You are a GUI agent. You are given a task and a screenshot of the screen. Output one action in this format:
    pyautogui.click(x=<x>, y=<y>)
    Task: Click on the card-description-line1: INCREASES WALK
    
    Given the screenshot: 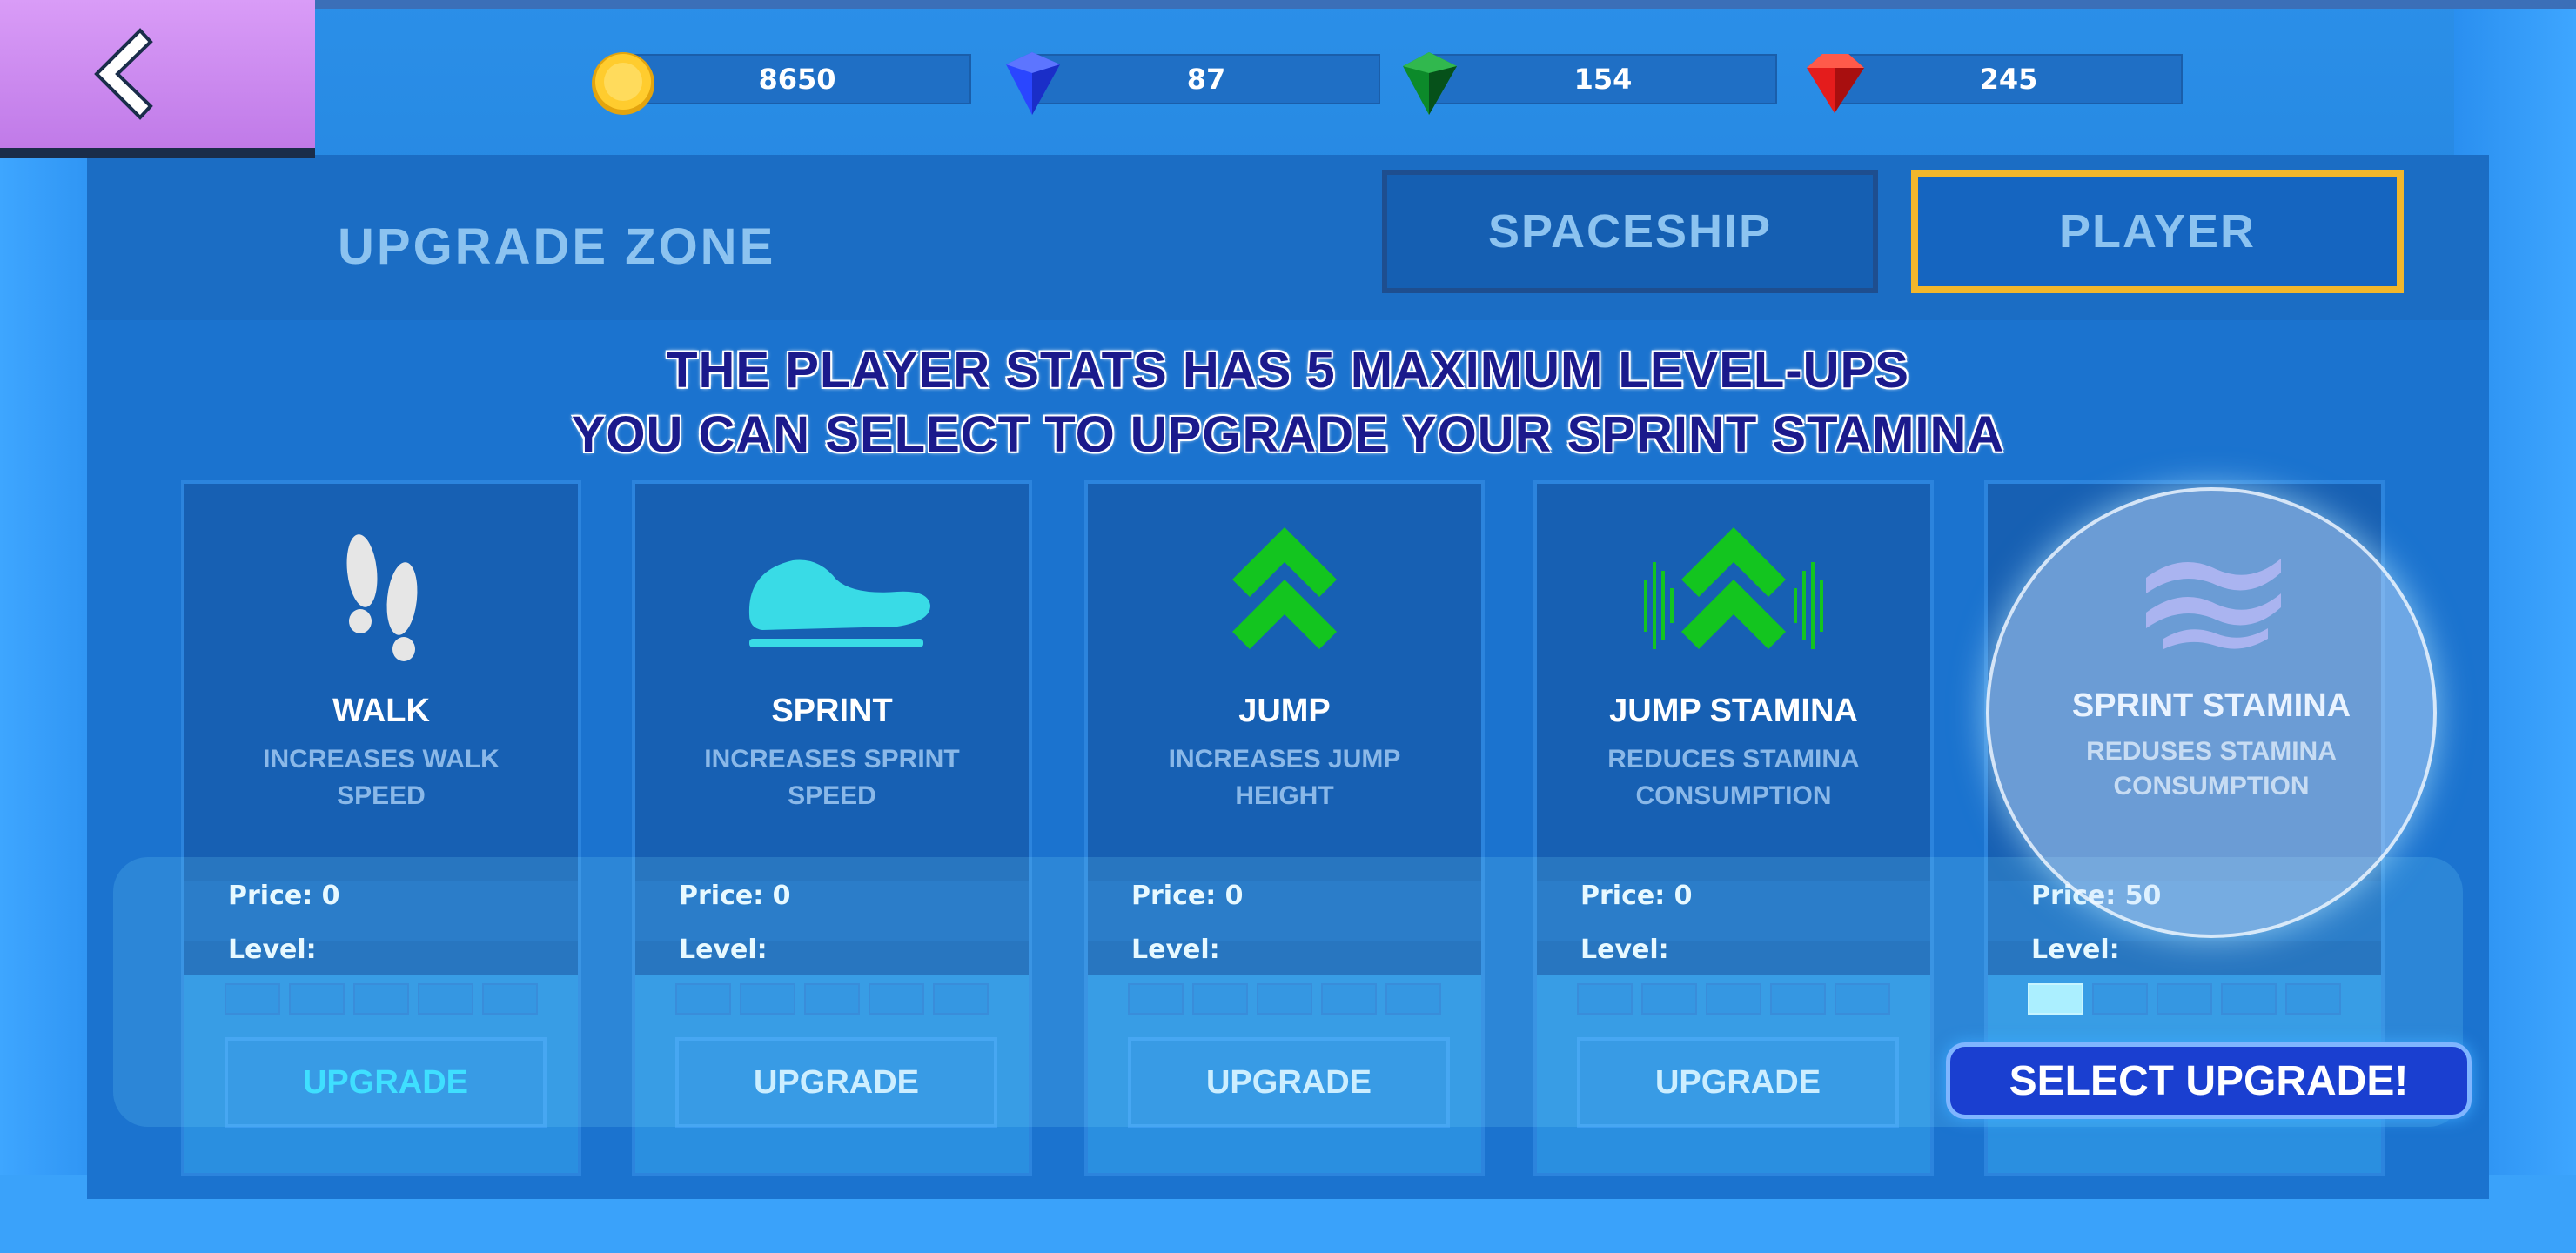 What is the action you would take?
    pyautogui.click(x=381, y=760)
    